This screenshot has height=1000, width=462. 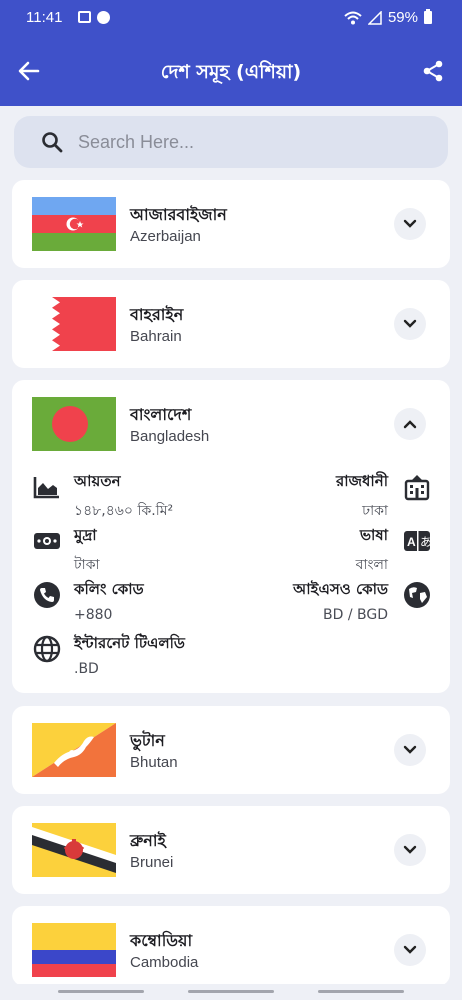 What do you see at coordinates (332, 550) in the screenshot?
I see `detail-language: Aあ ভাষা বাংলা` at bounding box center [332, 550].